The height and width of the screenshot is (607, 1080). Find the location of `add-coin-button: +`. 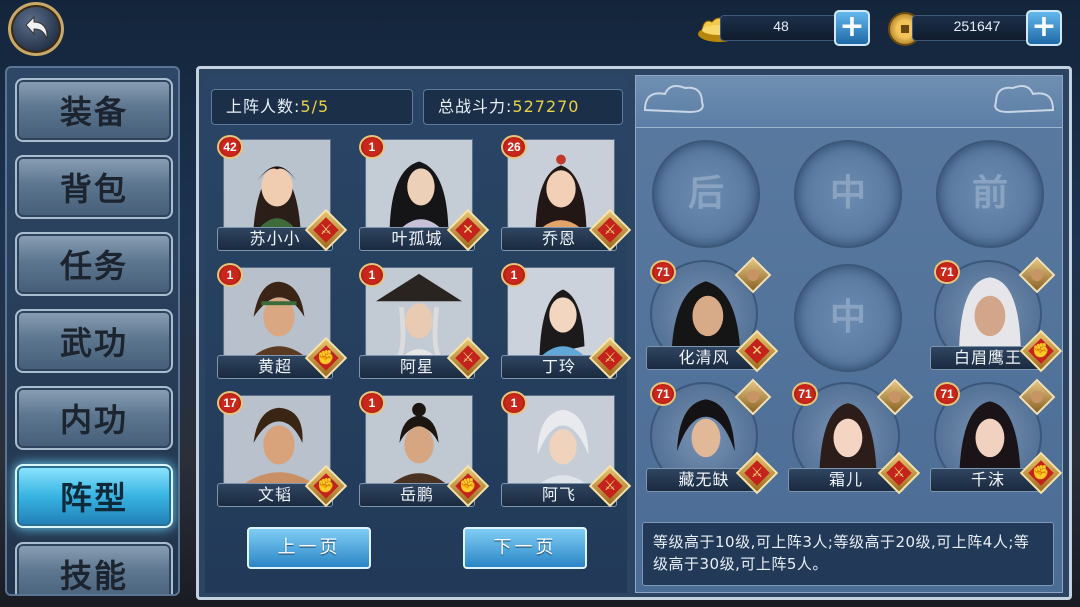

add-coin-button: + is located at coordinates (1044, 28).